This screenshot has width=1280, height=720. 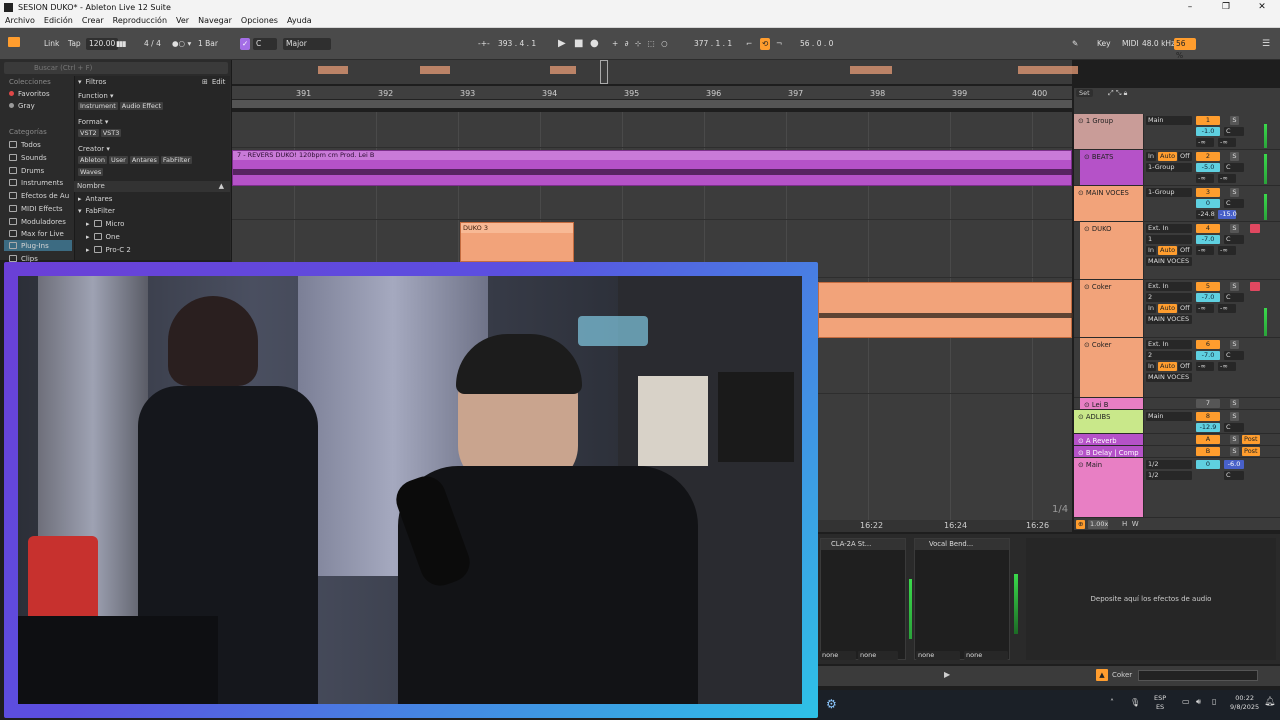 What do you see at coordinates (20, 20) in the screenshot?
I see `menu-archivo: Archivo` at bounding box center [20, 20].